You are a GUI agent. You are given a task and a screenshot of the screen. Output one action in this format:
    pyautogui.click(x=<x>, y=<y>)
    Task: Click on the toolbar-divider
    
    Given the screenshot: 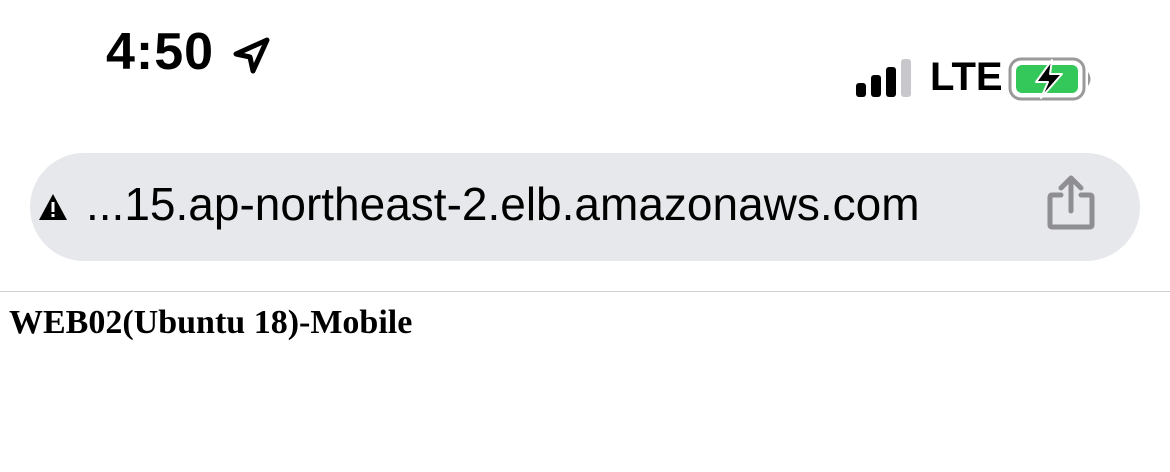 What is the action you would take?
    pyautogui.click(x=585, y=291)
    